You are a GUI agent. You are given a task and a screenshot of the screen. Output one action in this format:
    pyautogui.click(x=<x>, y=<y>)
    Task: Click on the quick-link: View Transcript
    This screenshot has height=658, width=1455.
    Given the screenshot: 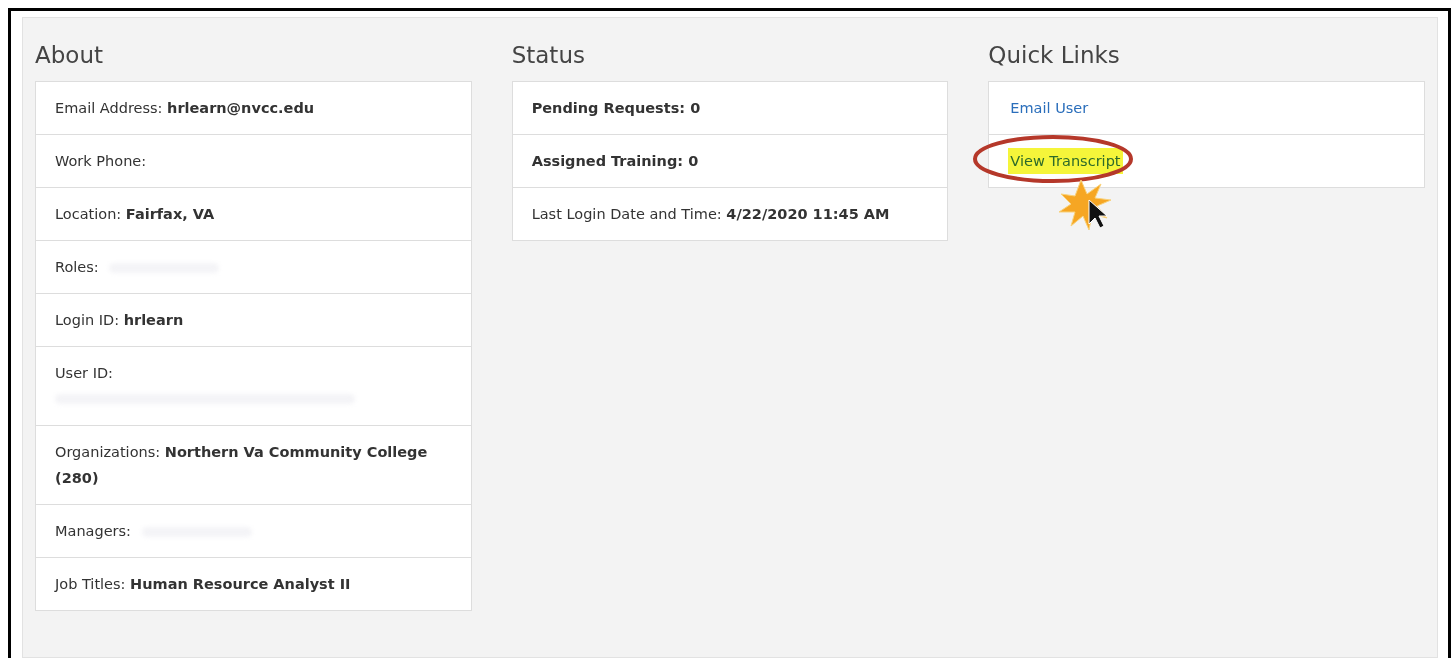 What is the action you would take?
    pyautogui.click(x=1065, y=161)
    